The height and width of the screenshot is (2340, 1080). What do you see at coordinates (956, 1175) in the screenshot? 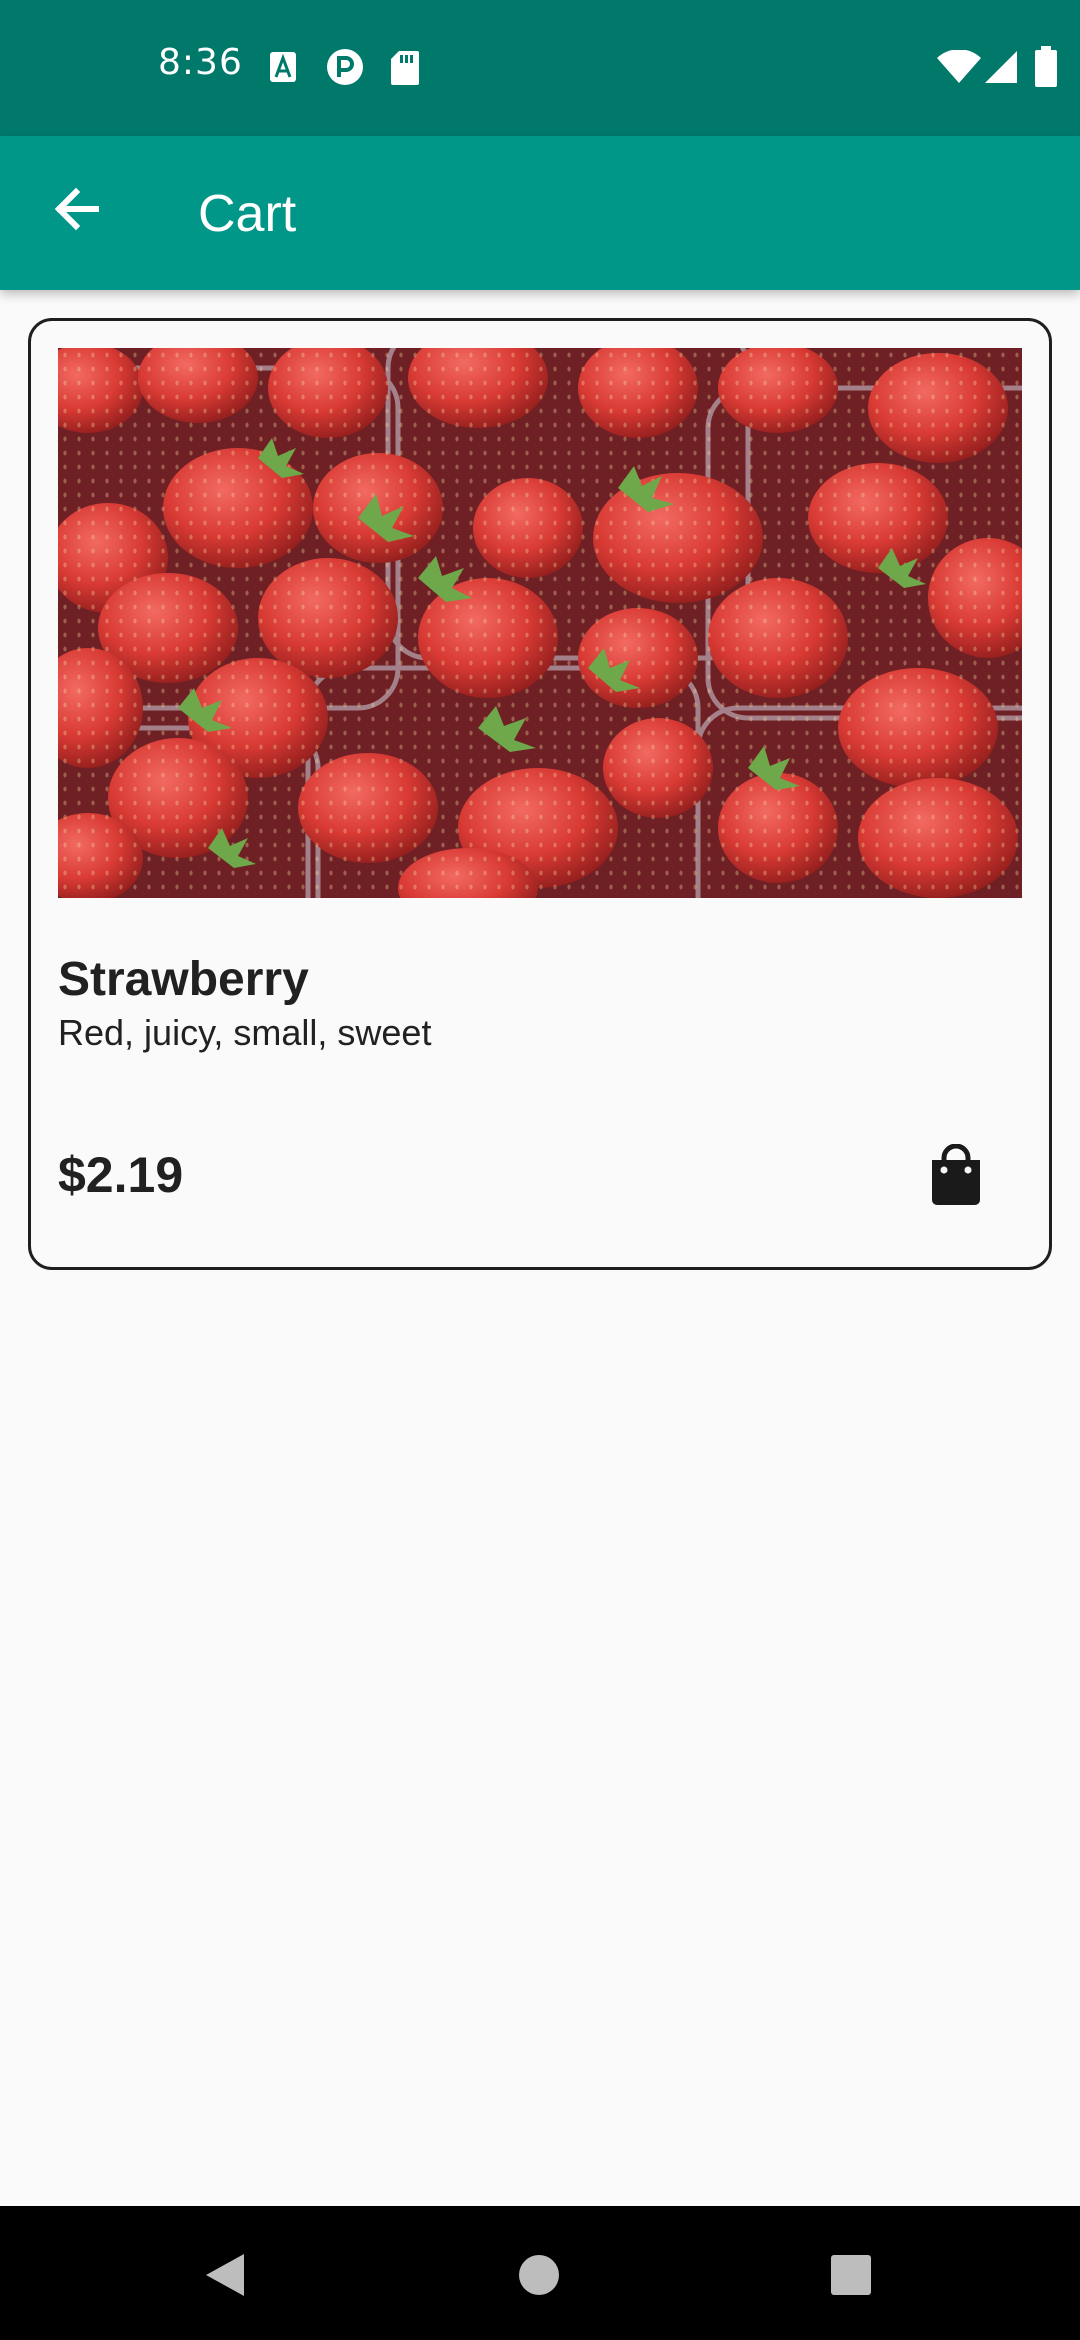
I see `shopping-bag-icon` at bounding box center [956, 1175].